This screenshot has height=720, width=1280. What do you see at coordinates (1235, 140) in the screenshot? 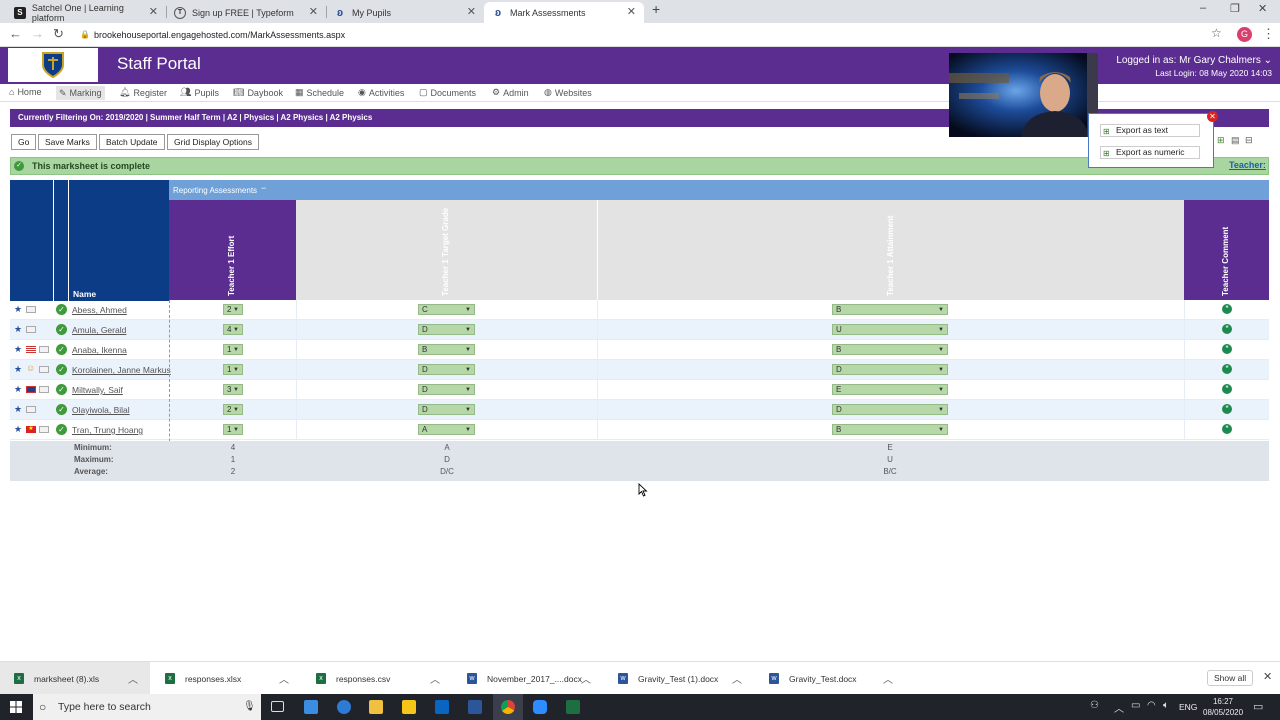
I see `print-icon: ▤` at bounding box center [1235, 140].